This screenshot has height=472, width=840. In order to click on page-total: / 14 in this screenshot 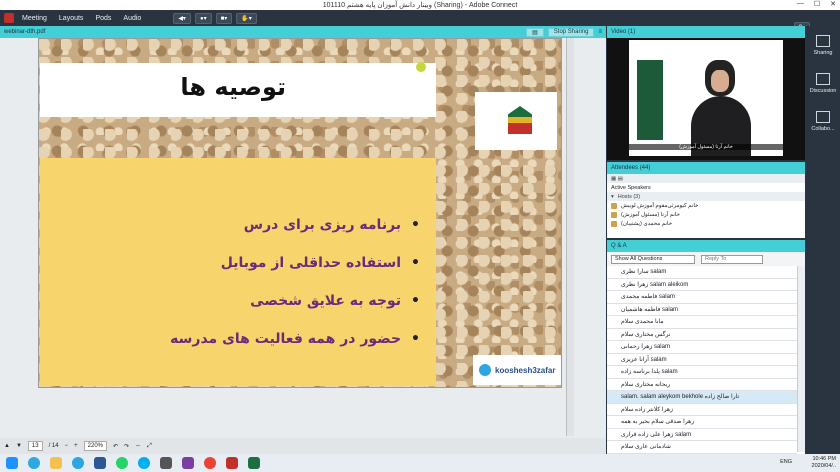, I will do `click(53, 446)`.